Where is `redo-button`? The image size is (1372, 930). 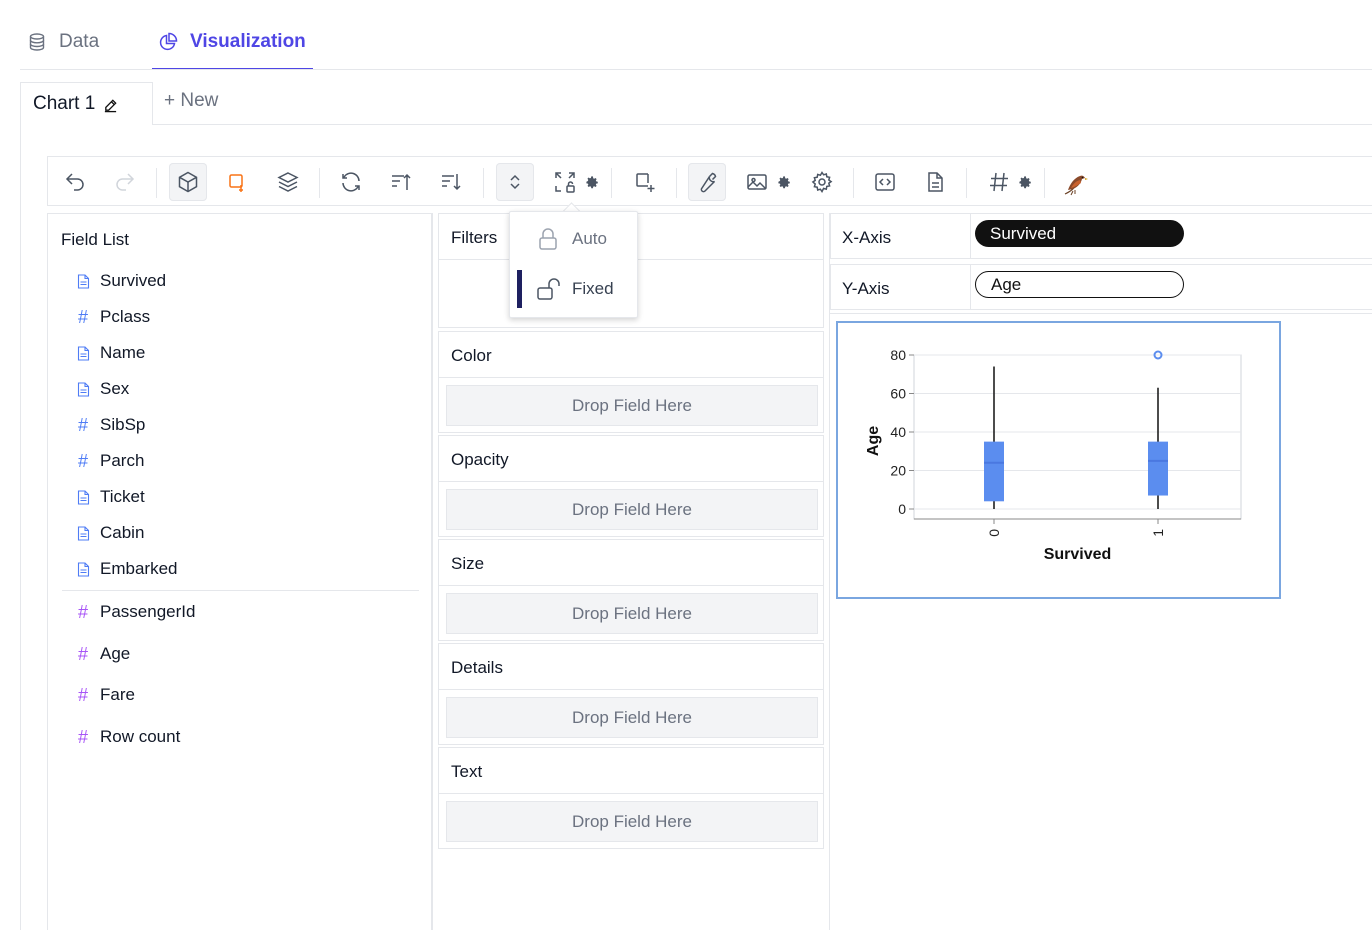
redo-button is located at coordinates (125, 182).